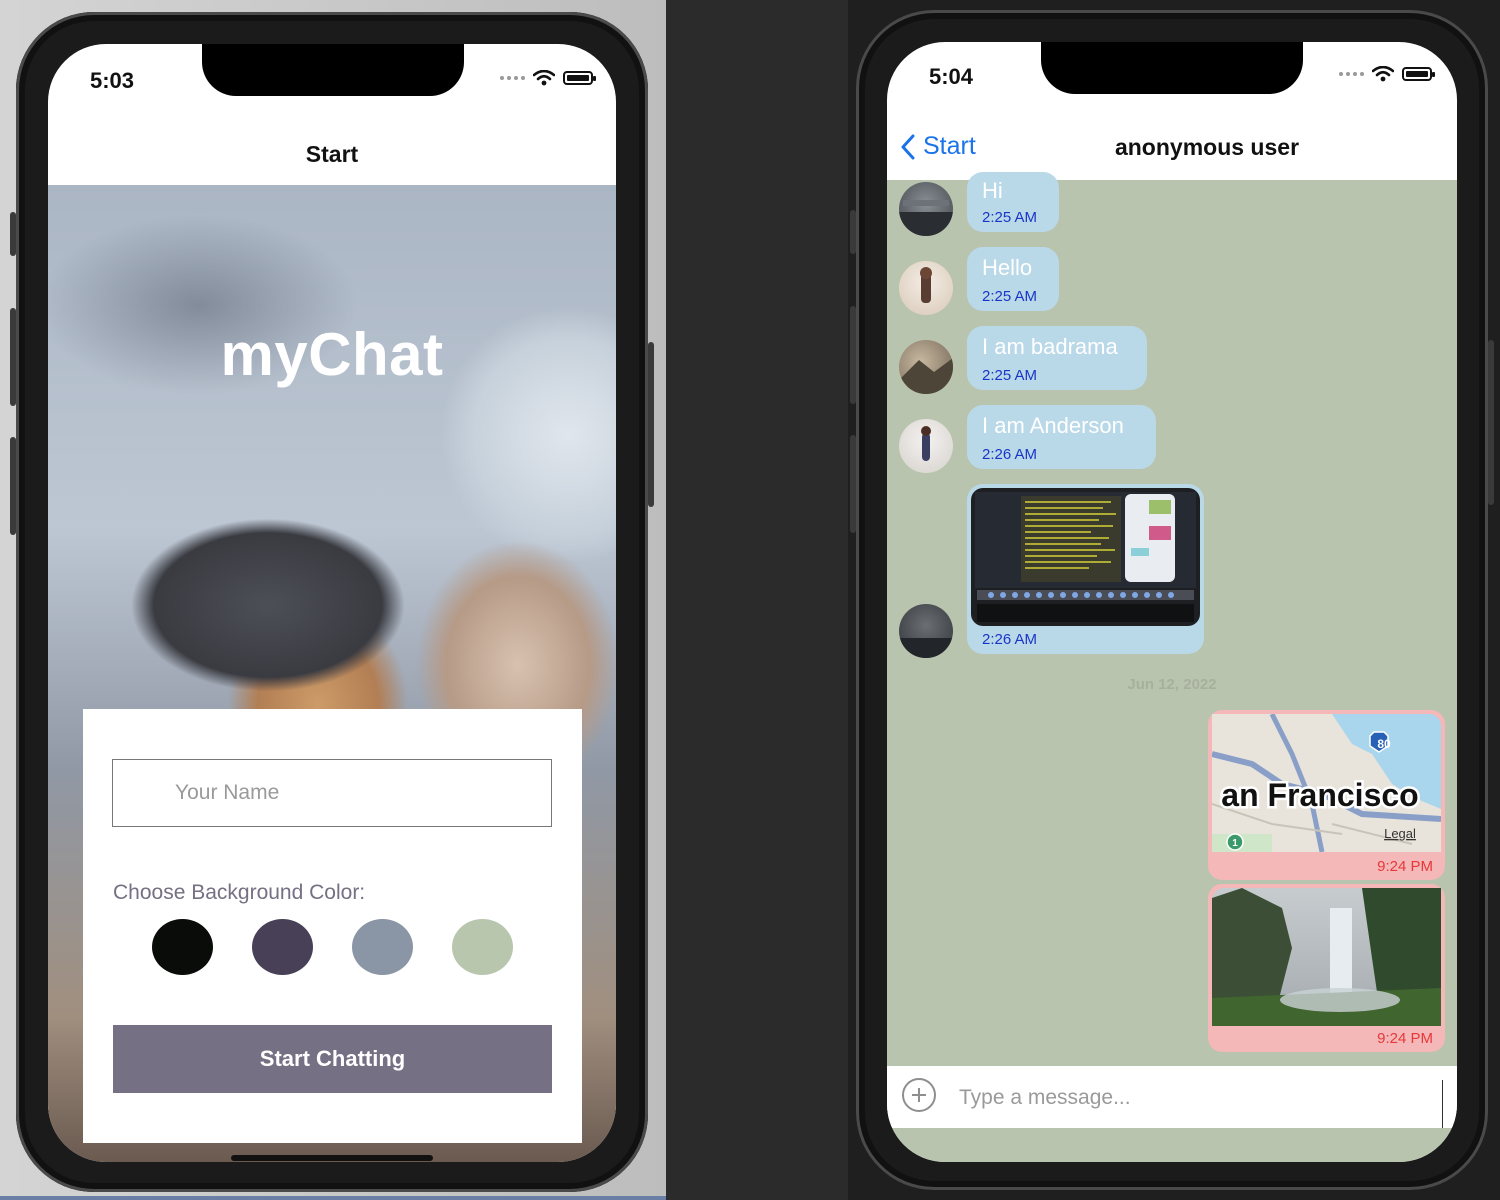  What do you see at coordinates (1400, 833) in the screenshot?
I see `map-legal-link: Legal` at bounding box center [1400, 833].